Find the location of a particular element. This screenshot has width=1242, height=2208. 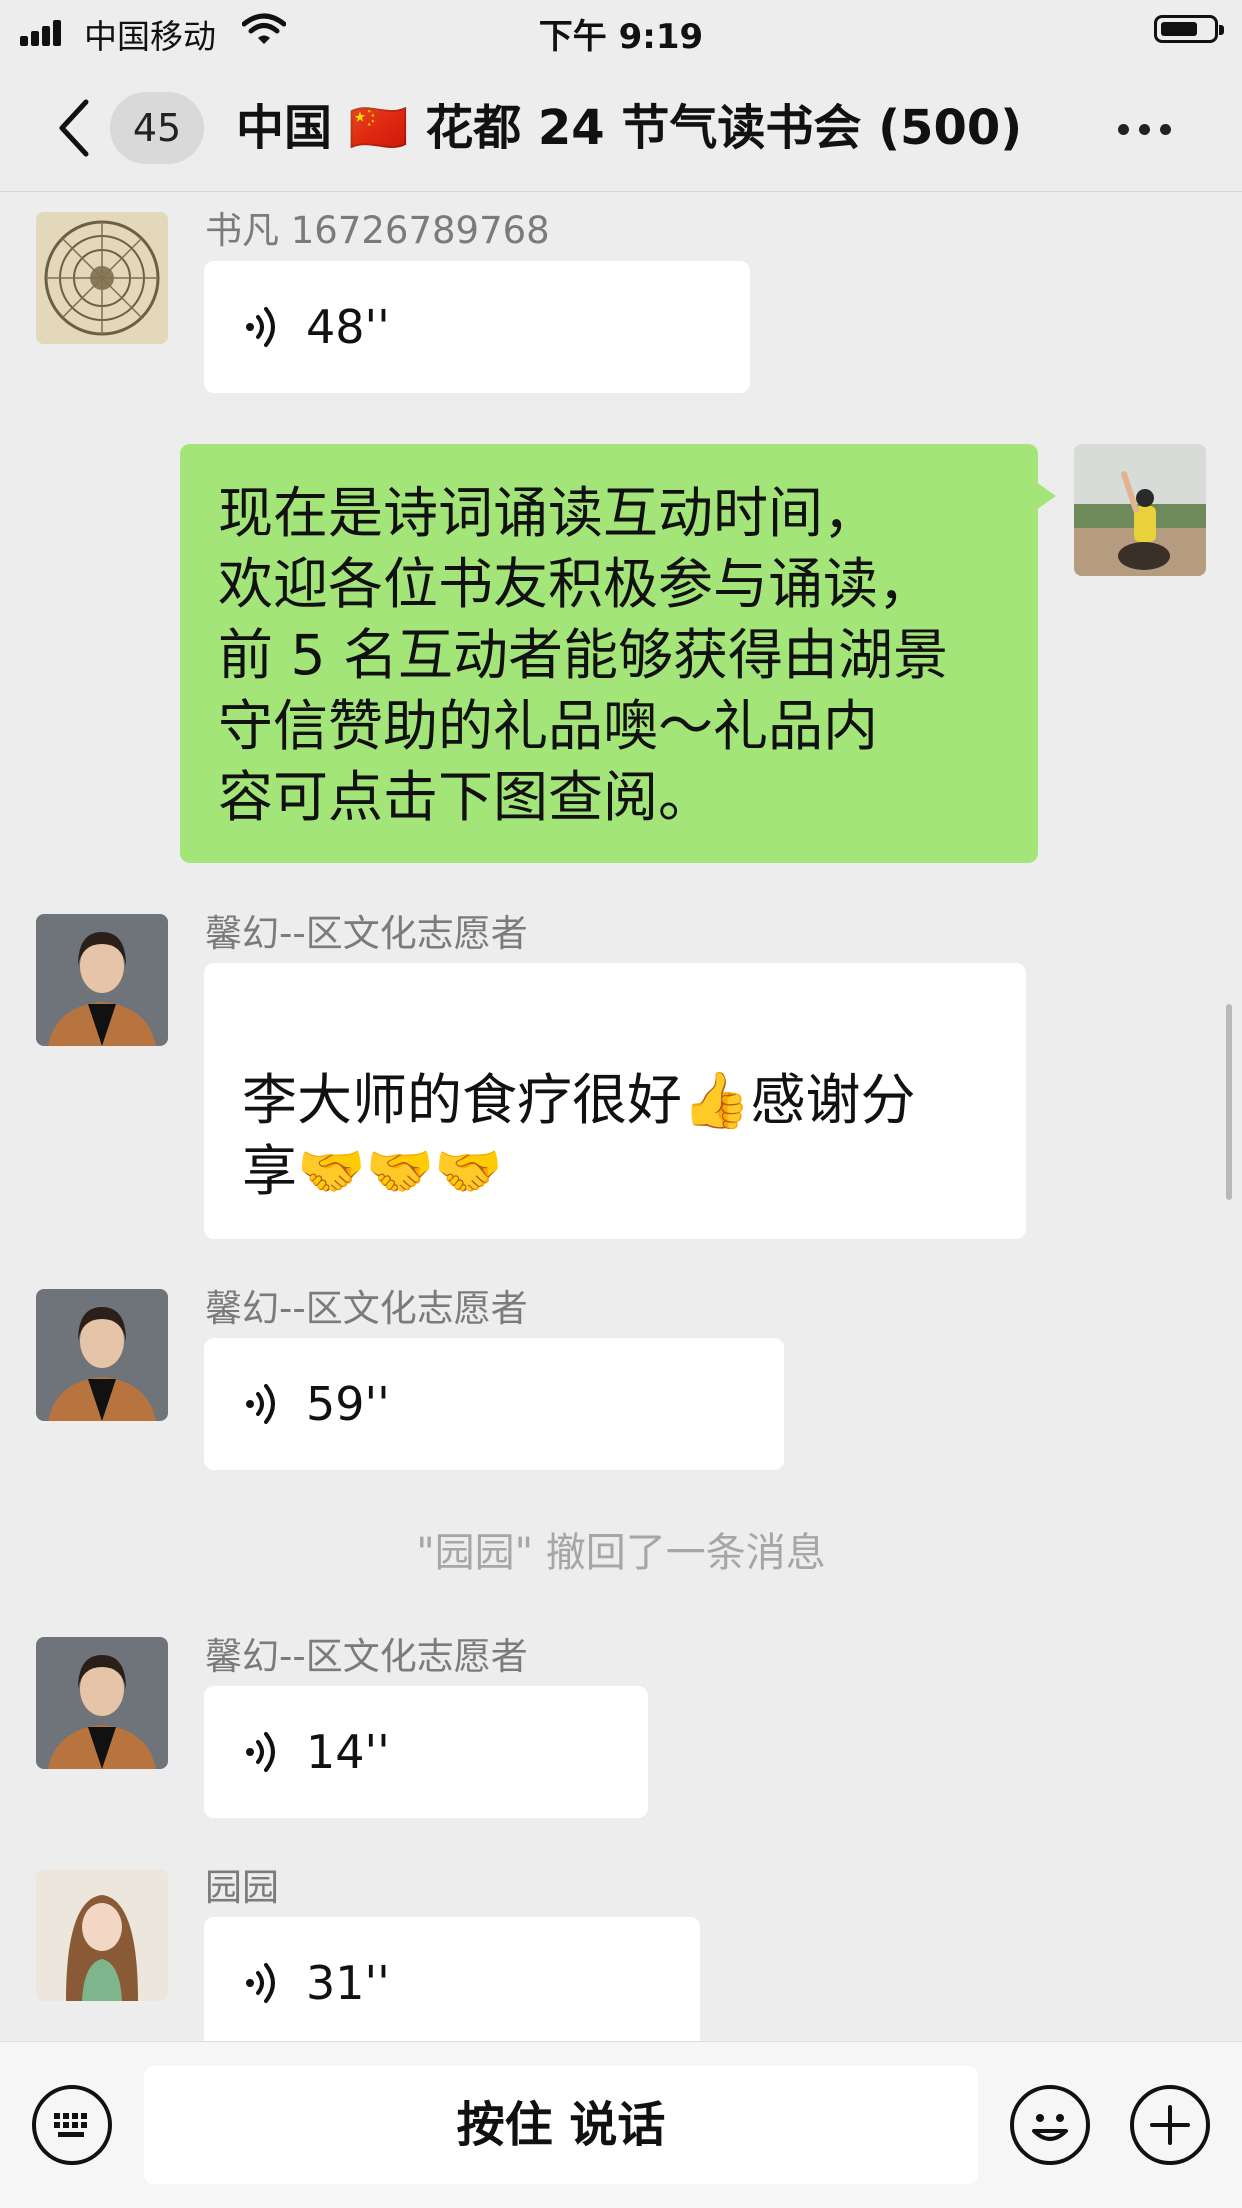

voice-message: 31'' is located at coordinates (452, 1979).